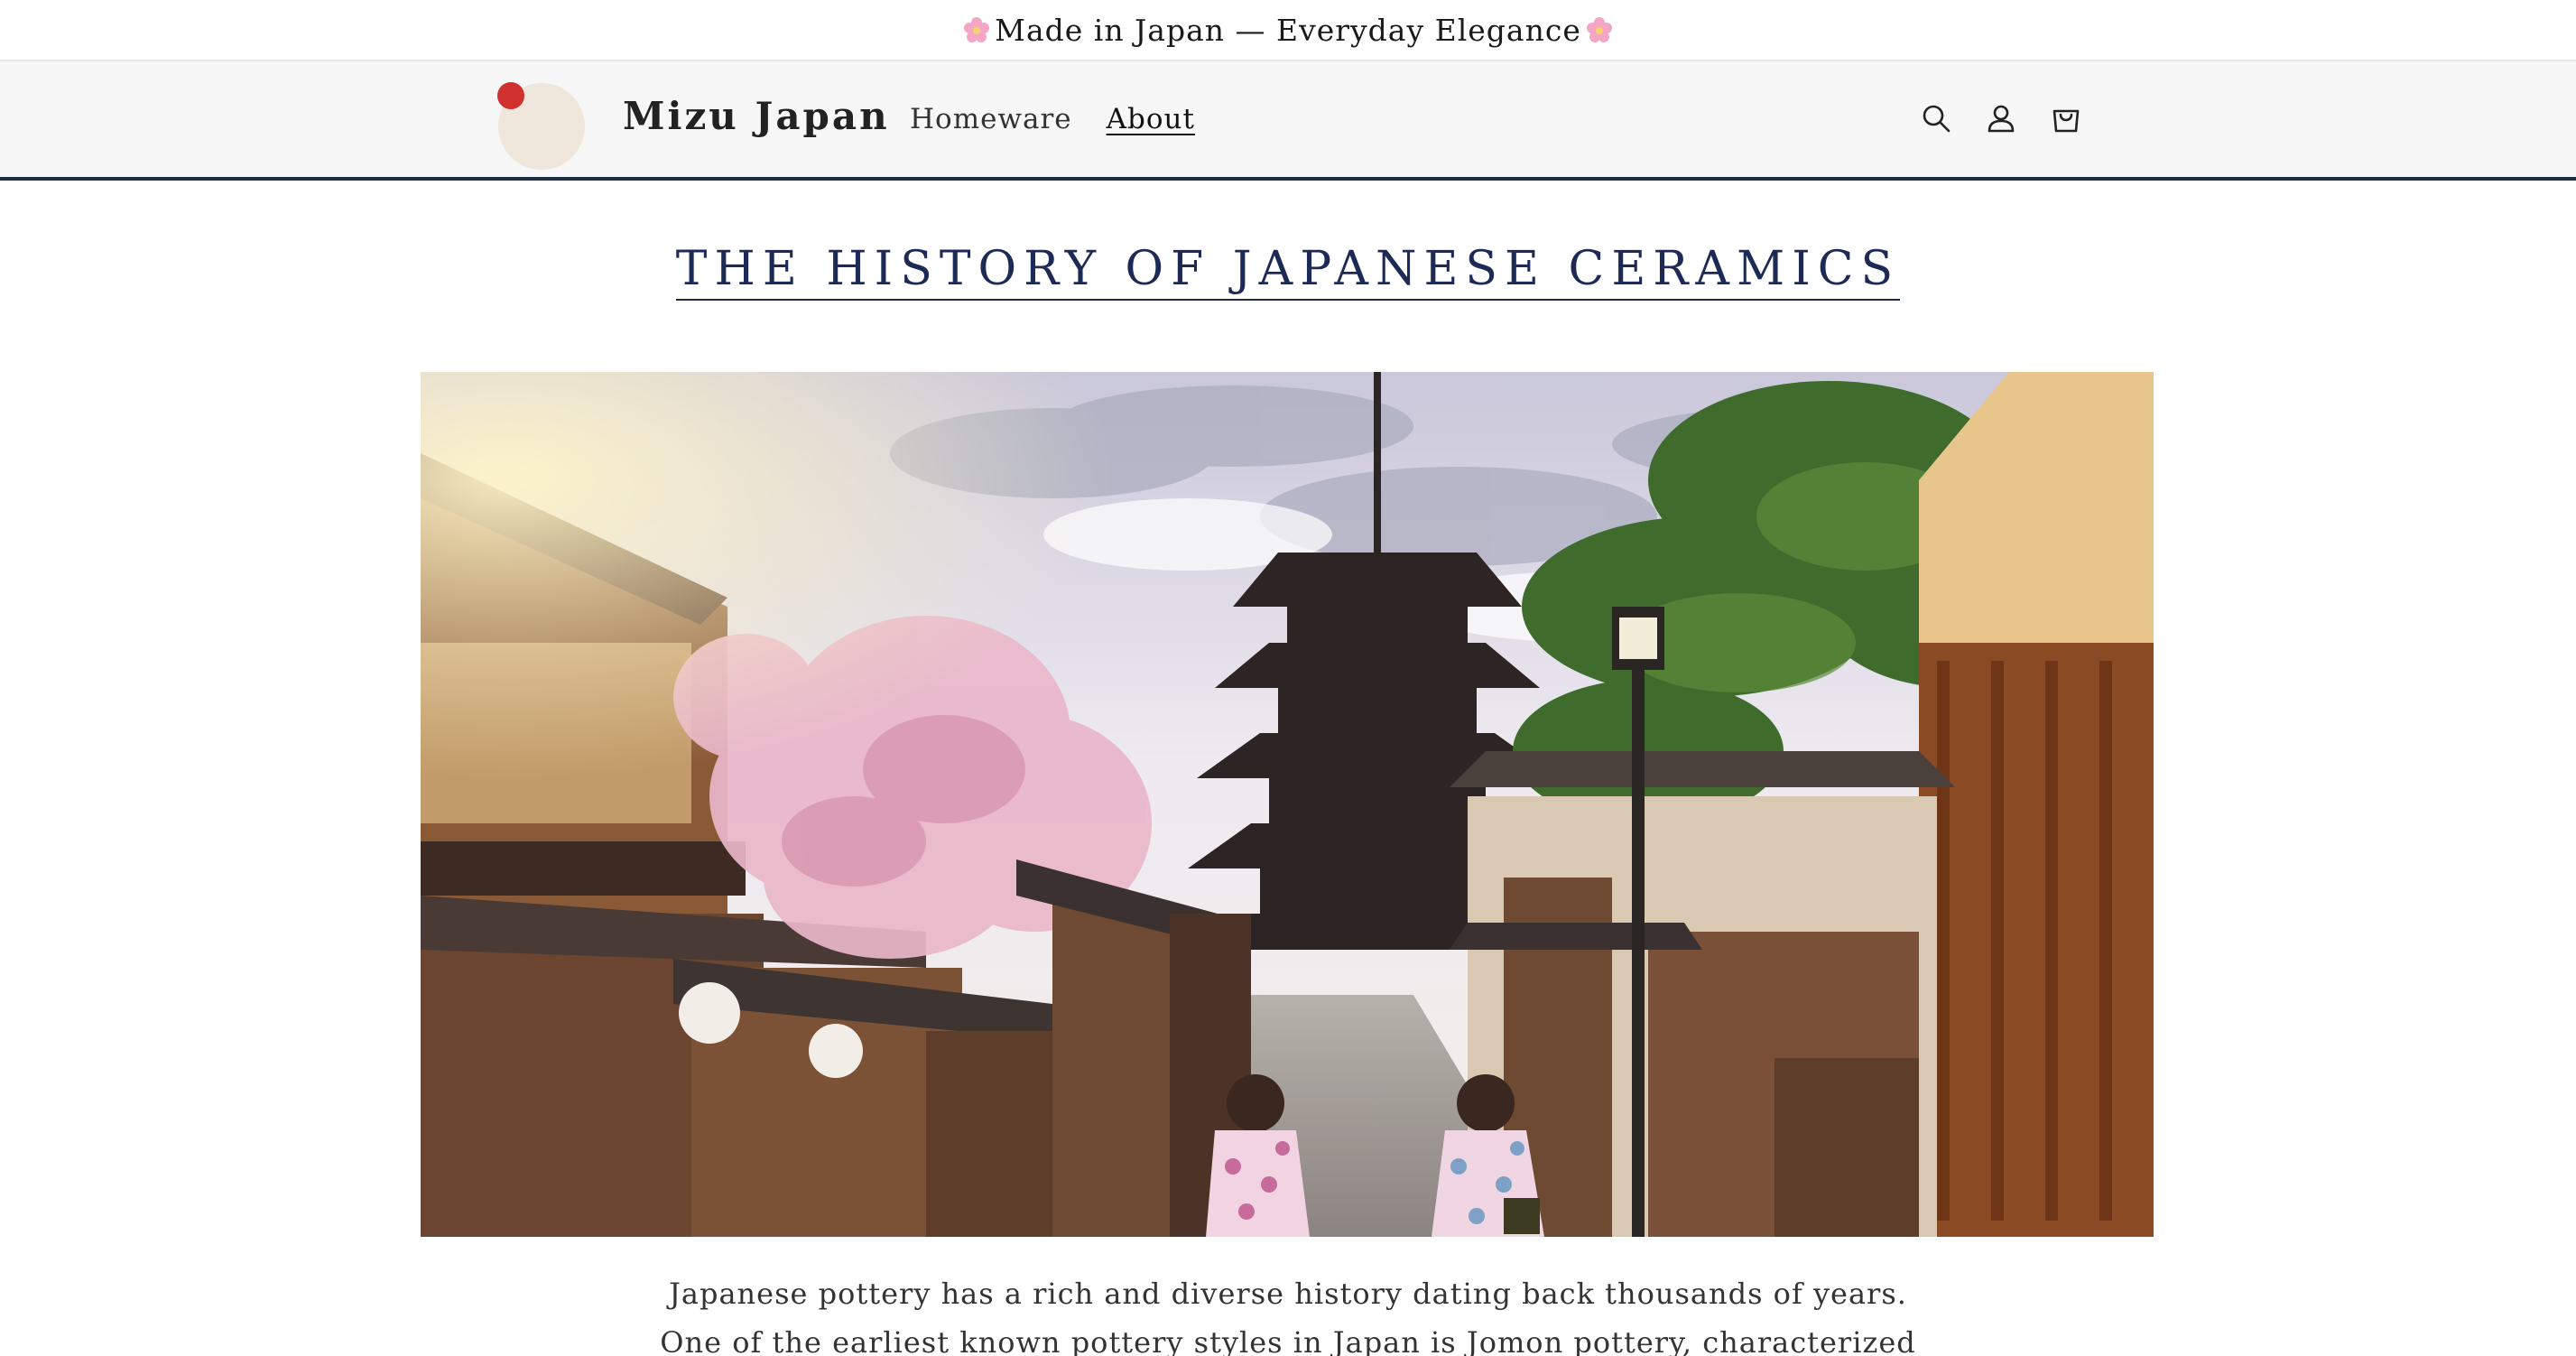 The height and width of the screenshot is (1356, 2576). Describe the element at coordinates (1936, 118) in the screenshot. I see `search-icon` at that location.